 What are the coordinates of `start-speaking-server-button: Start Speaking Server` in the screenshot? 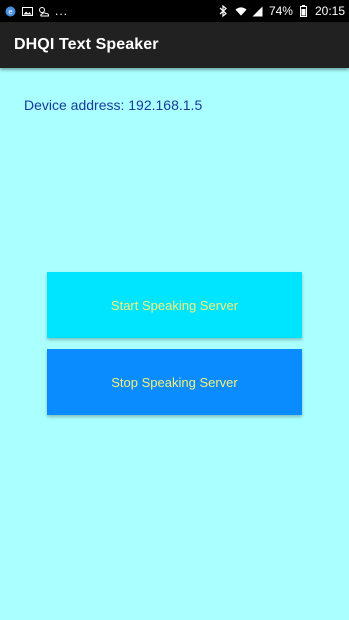 It's located at (174, 305).